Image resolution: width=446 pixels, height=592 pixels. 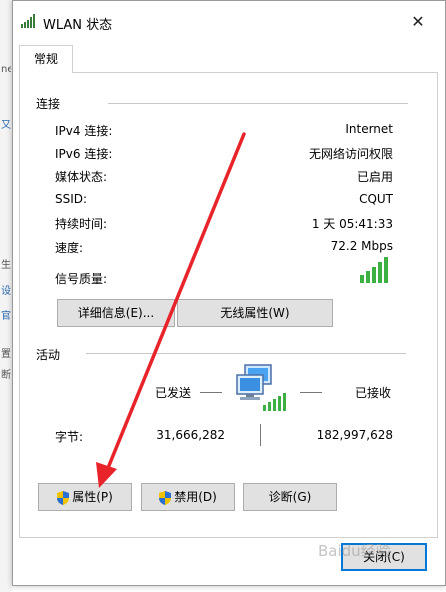 What do you see at coordinates (71, 199) in the screenshot?
I see `ssid-label: SSID:` at bounding box center [71, 199].